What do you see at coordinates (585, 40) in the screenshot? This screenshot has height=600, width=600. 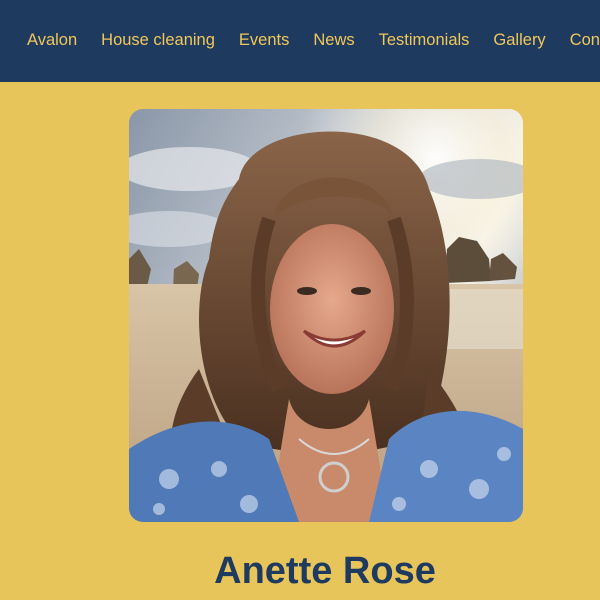 I see `nav-item-contact: Con` at bounding box center [585, 40].